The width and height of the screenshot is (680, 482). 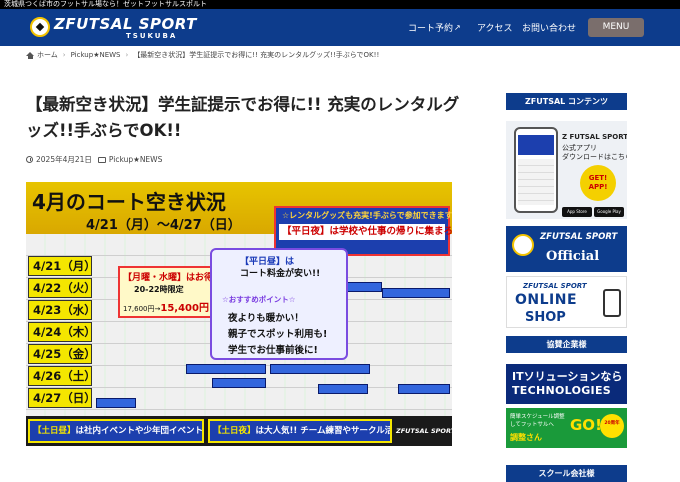 I want to click on top-announcement-bar: 茨城県つくば市のフットサル場なら！ゼットフットサルスポルト, so click(x=340, y=4).